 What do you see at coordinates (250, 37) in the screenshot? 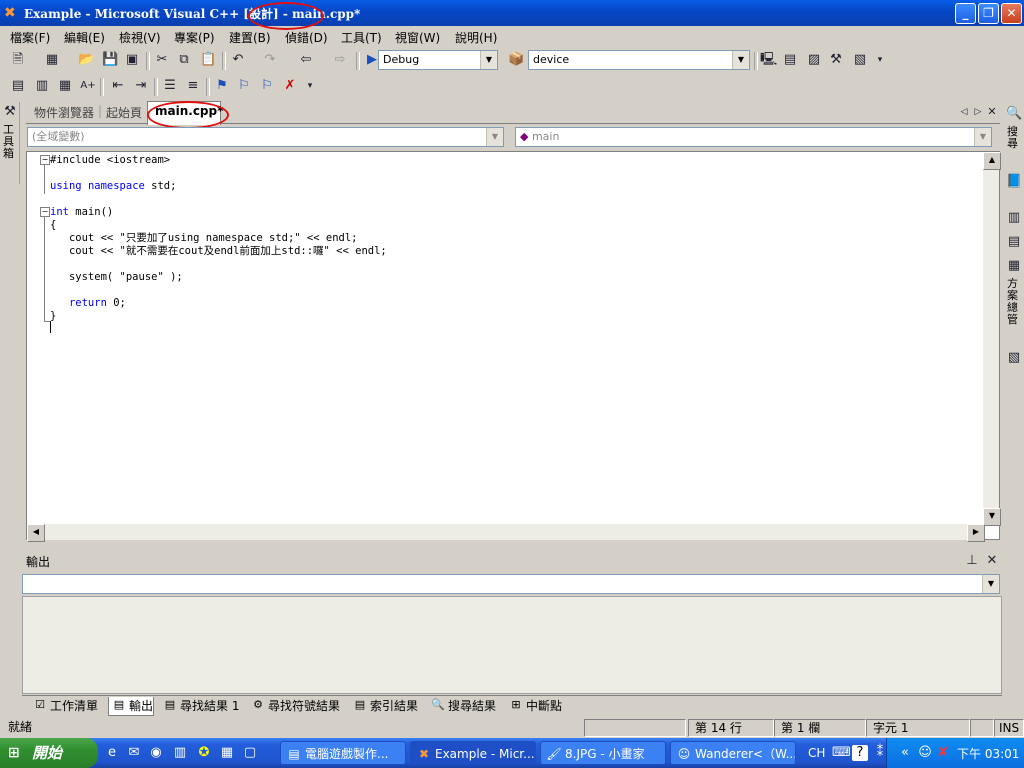
I see `menu-build: 建置(B)` at bounding box center [250, 37].